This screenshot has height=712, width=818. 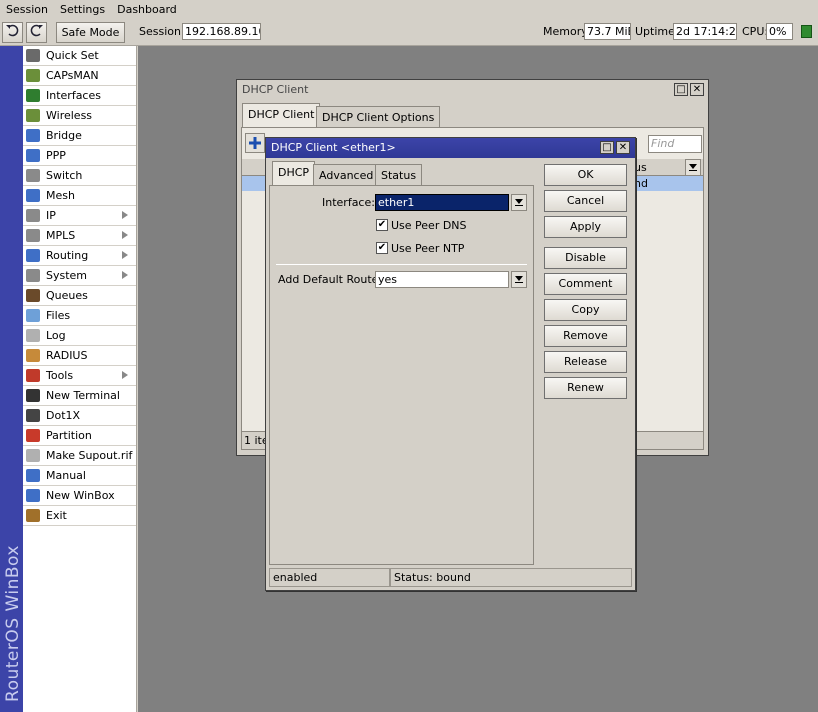 I want to click on dialog-maximize-icon: □, so click(x=607, y=147).